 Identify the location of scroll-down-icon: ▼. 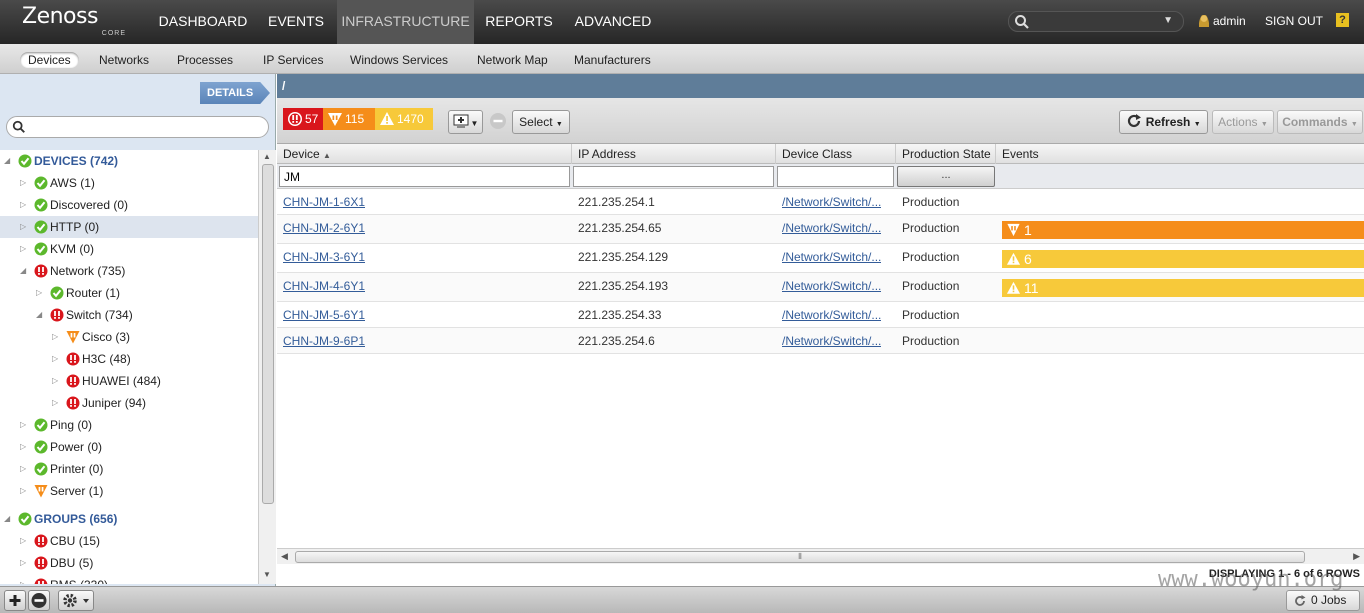
(267, 574).